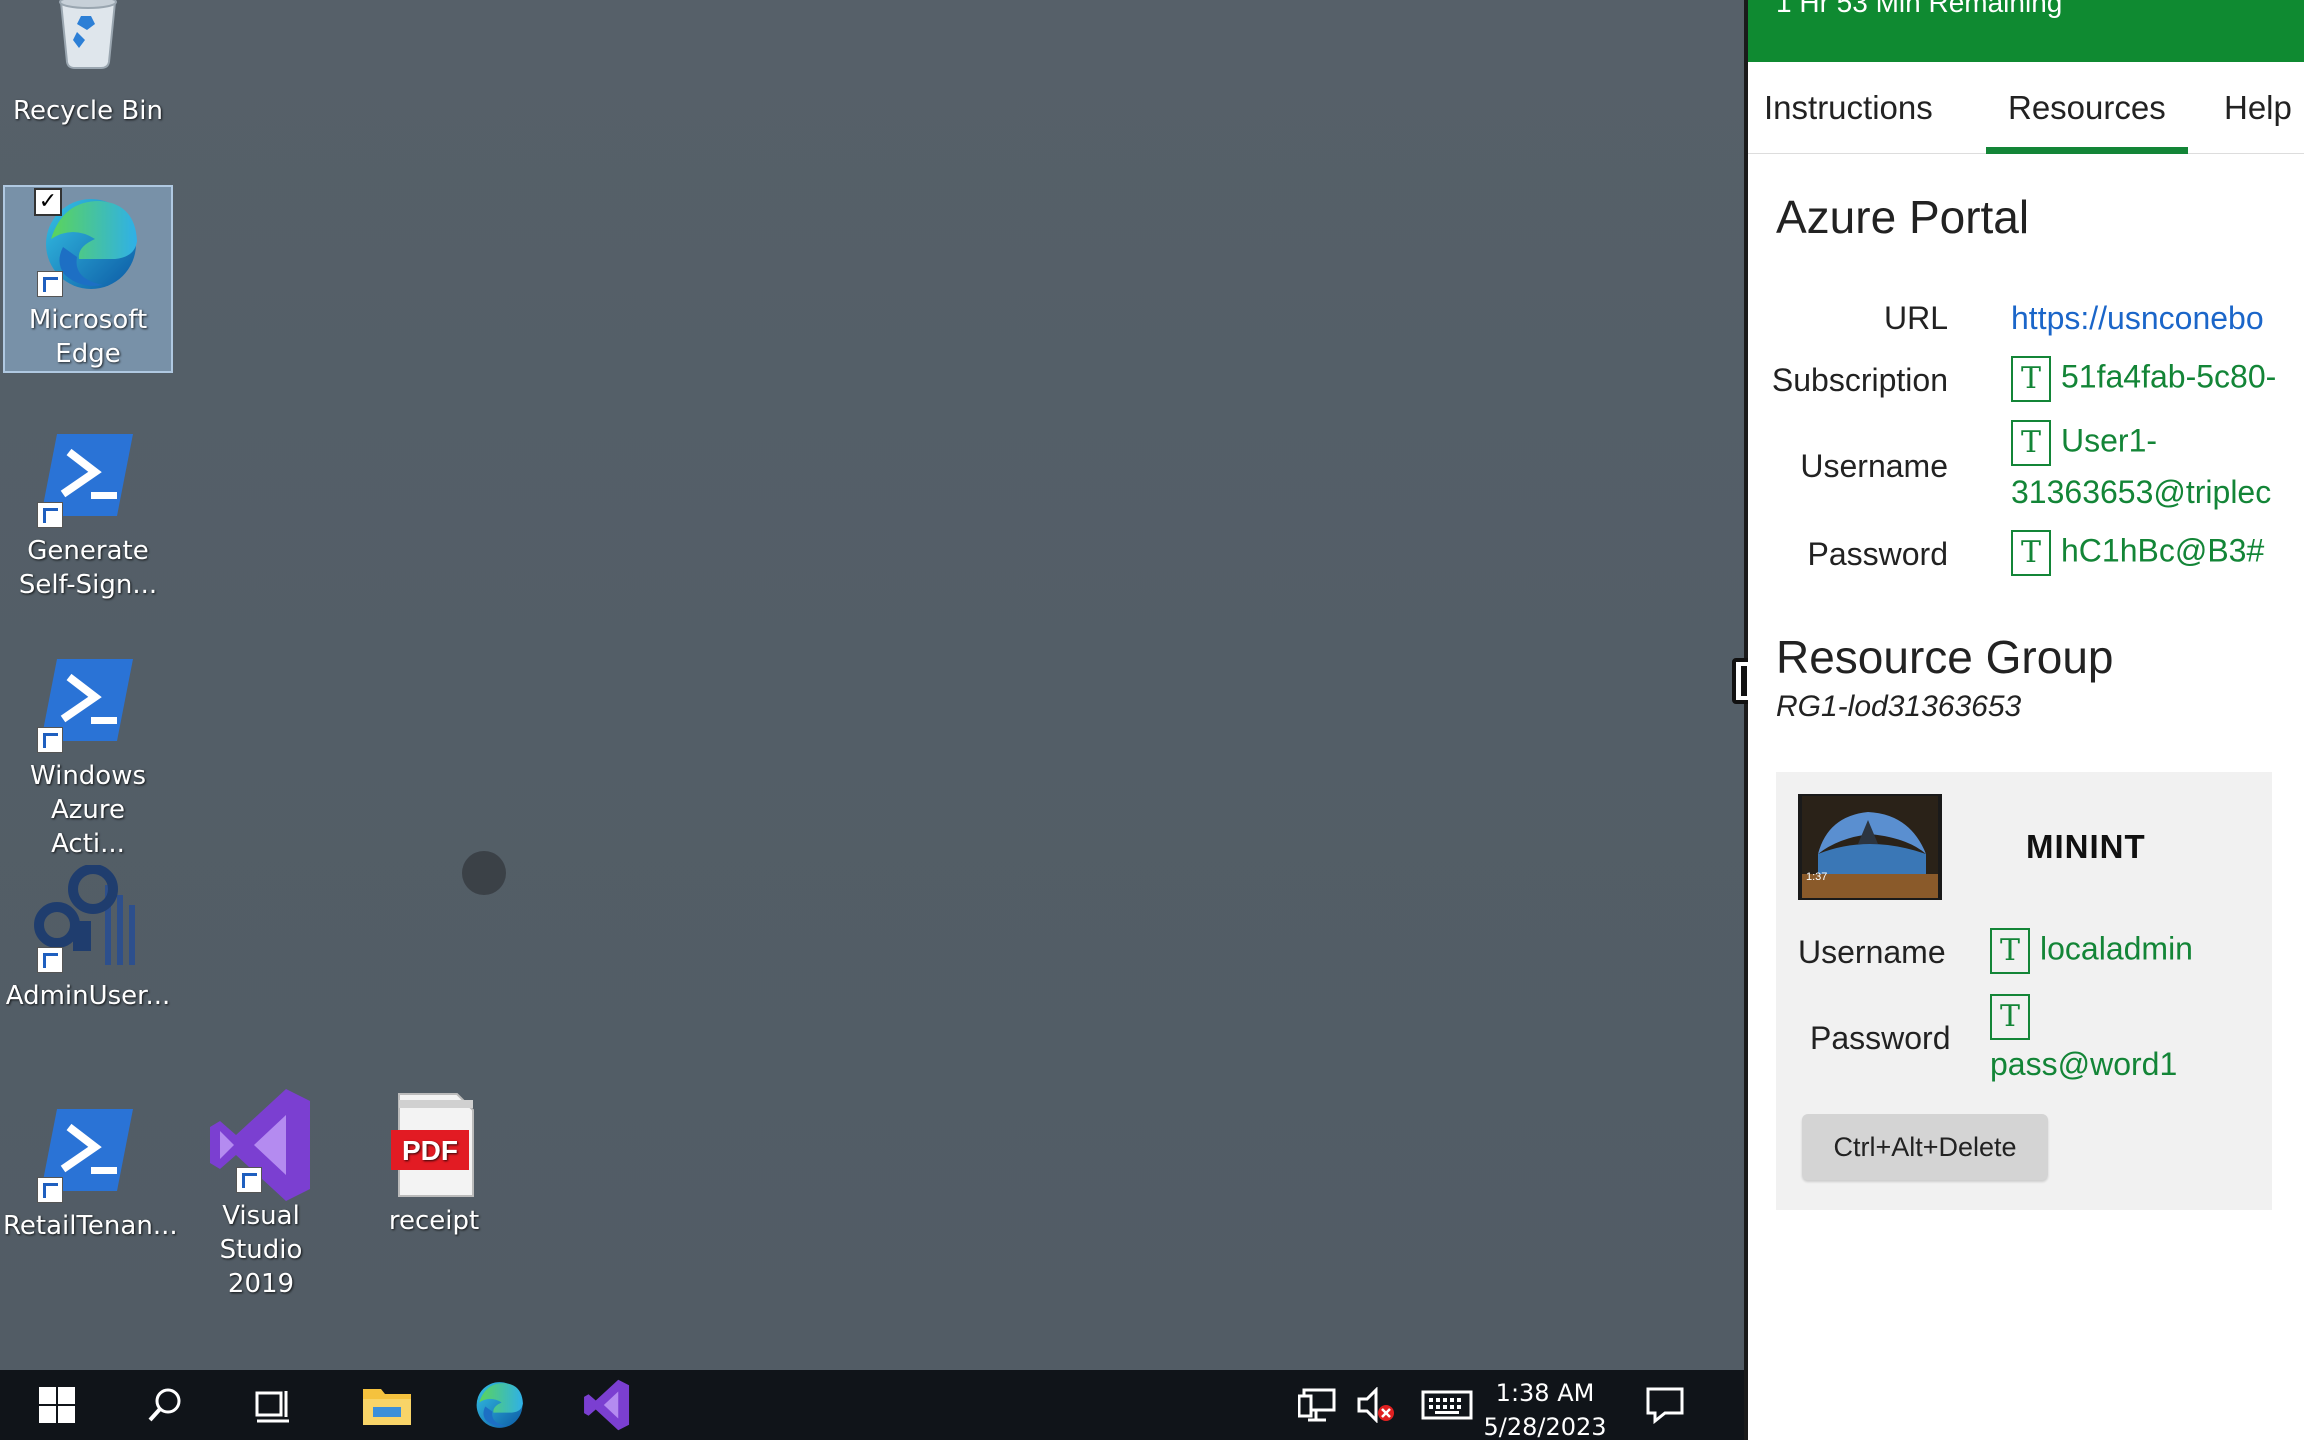  Describe the element at coordinates (1848, 108) in the screenshot. I see `tab-instructions: Instructions` at that location.